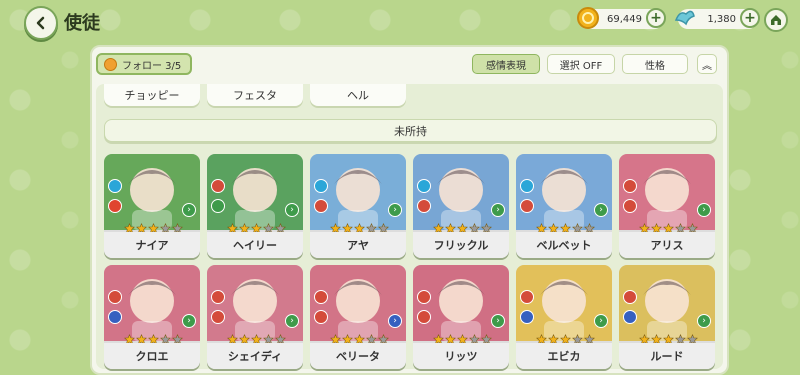 The width and height of the screenshot is (800, 375). What do you see at coordinates (82, 23) in the screenshot?
I see `page-title: 使徒` at bounding box center [82, 23].